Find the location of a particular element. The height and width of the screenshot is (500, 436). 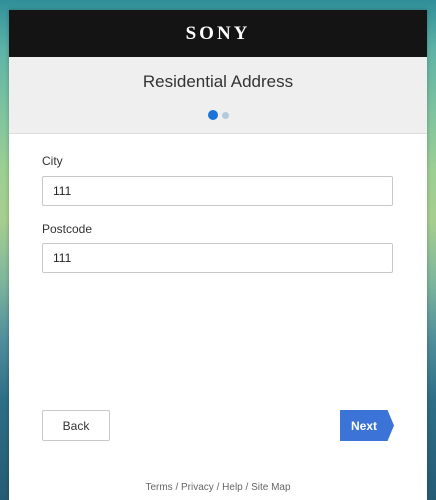

next-button: Next is located at coordinates (367, 425).